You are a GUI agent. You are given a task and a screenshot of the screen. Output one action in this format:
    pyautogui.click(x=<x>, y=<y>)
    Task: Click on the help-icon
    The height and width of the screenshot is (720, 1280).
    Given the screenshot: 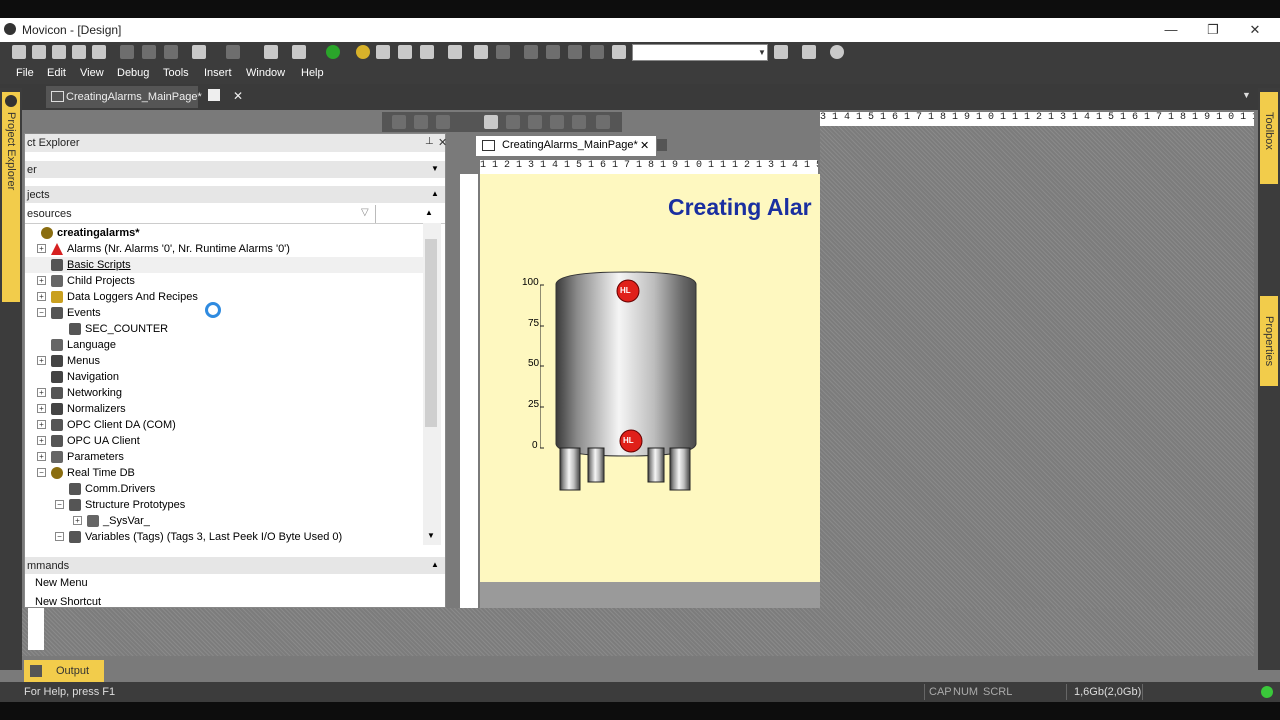 What is the action you would take?
    pyautogui.click(x=837, y=52)
    